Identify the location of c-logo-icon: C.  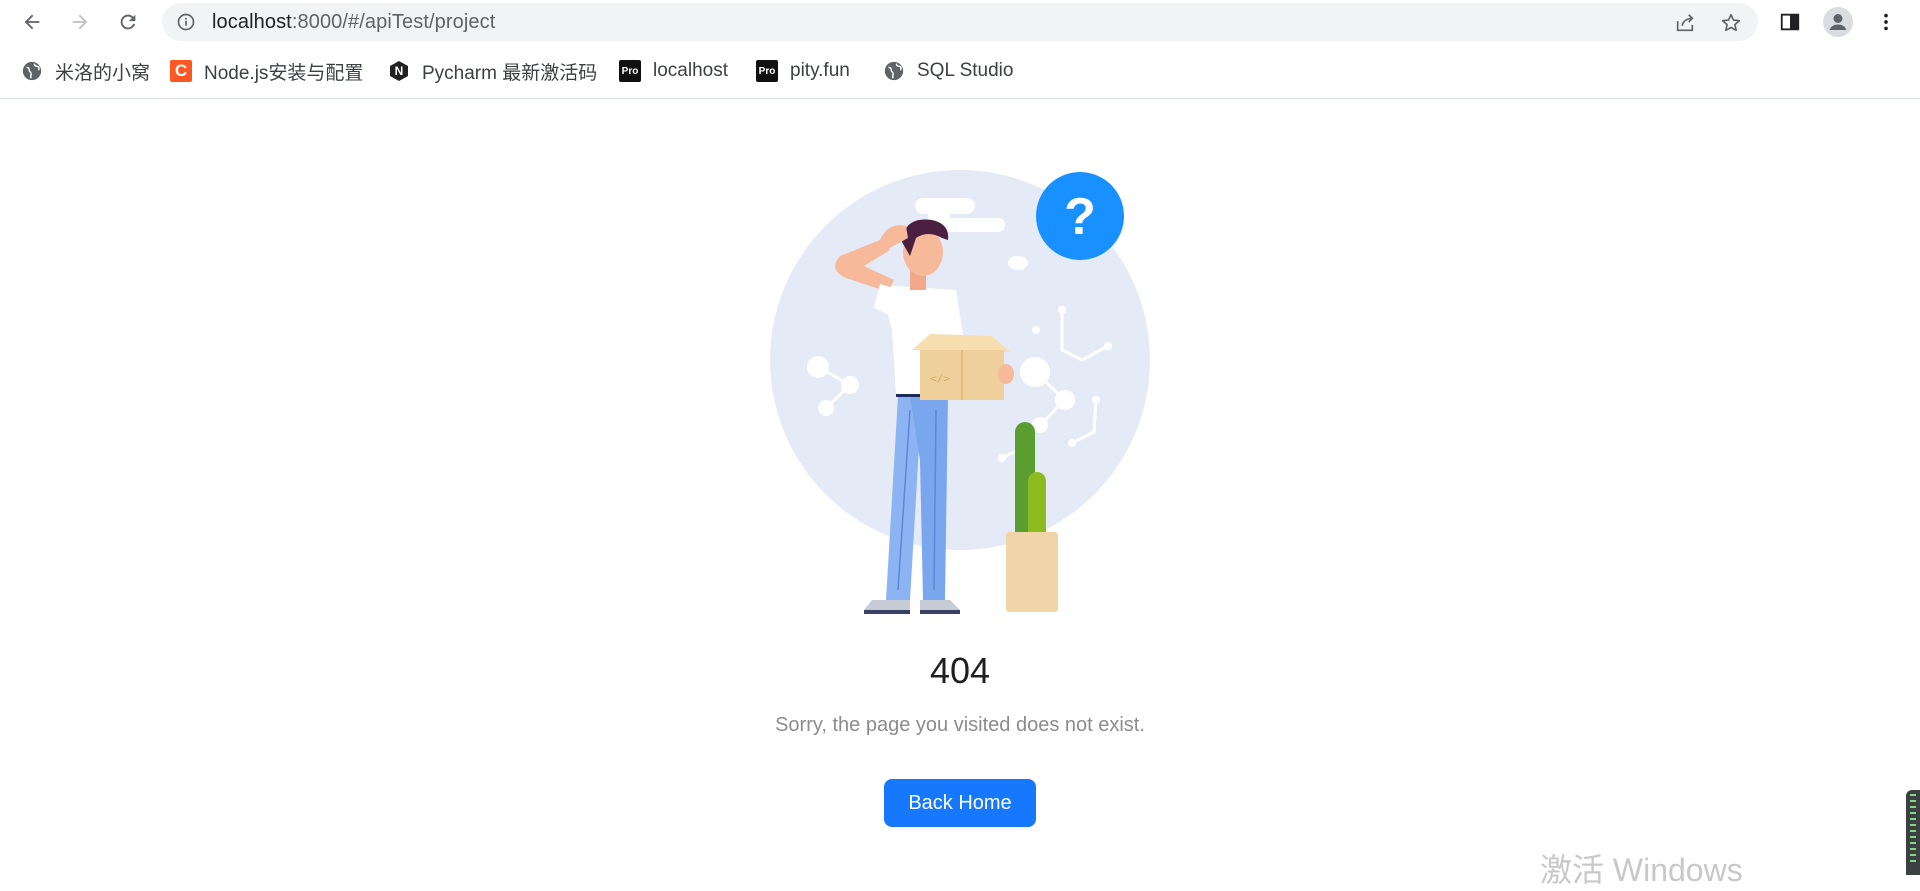
(181, 71).